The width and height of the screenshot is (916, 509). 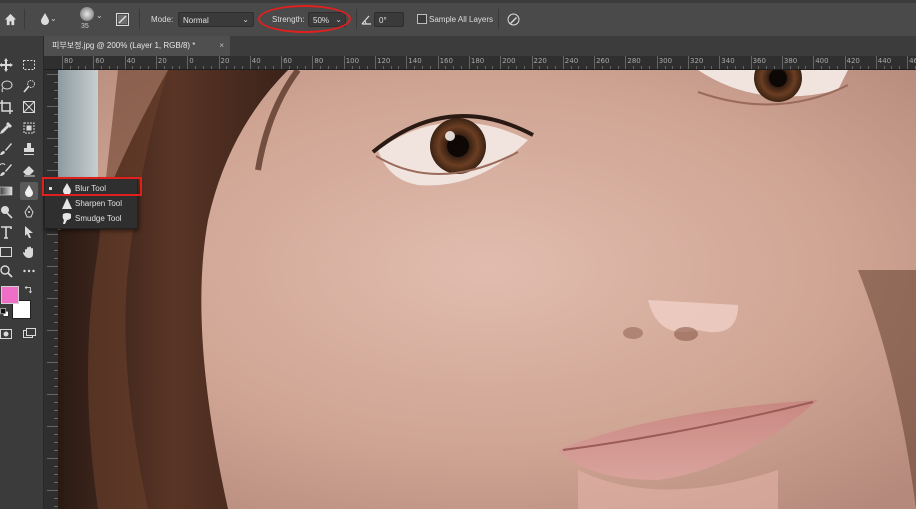 What do you see at coordinates (196, 20) in the screenshot?
I see `mode-value: Normal` at bounding box center [196, 20].